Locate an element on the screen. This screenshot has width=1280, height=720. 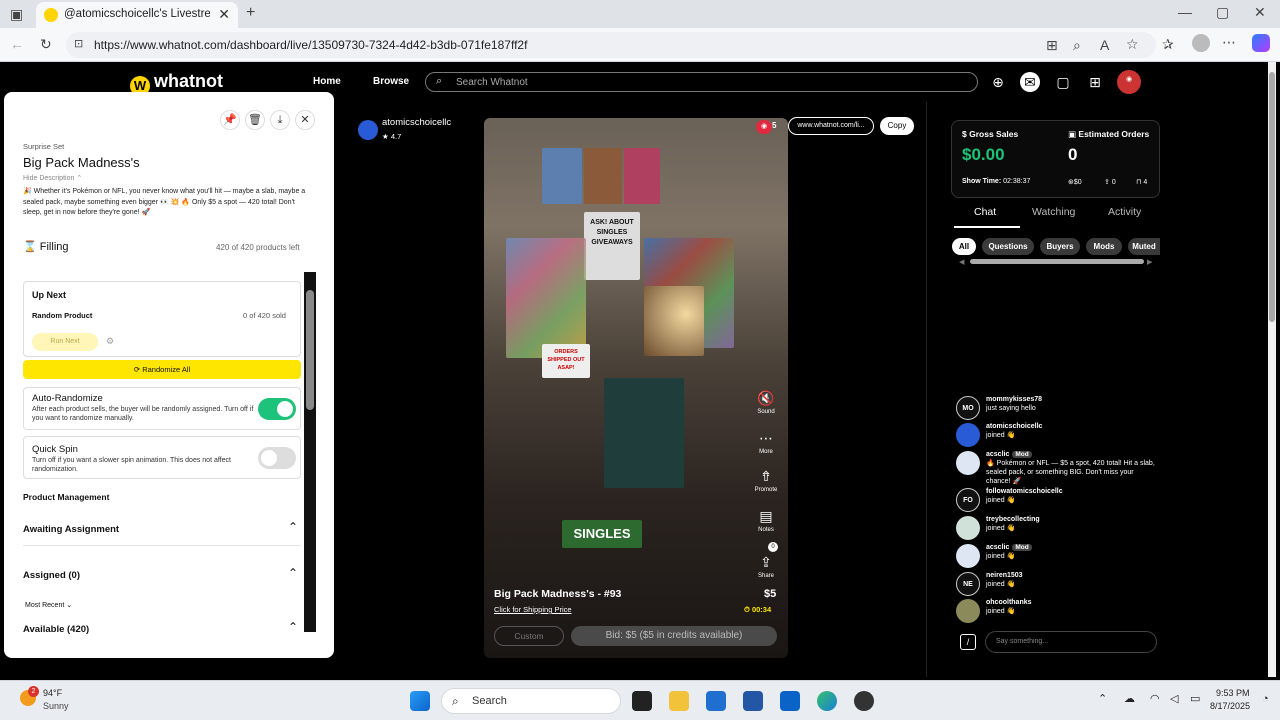
sort-dropdown: Most Recent ⌄ is located at coordinates (48, 605).